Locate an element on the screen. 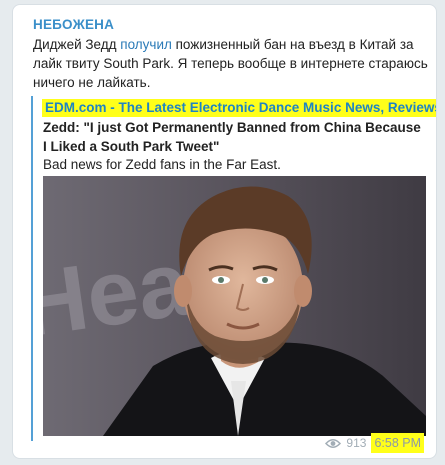  left-iris is located at coordinates (221, 280).